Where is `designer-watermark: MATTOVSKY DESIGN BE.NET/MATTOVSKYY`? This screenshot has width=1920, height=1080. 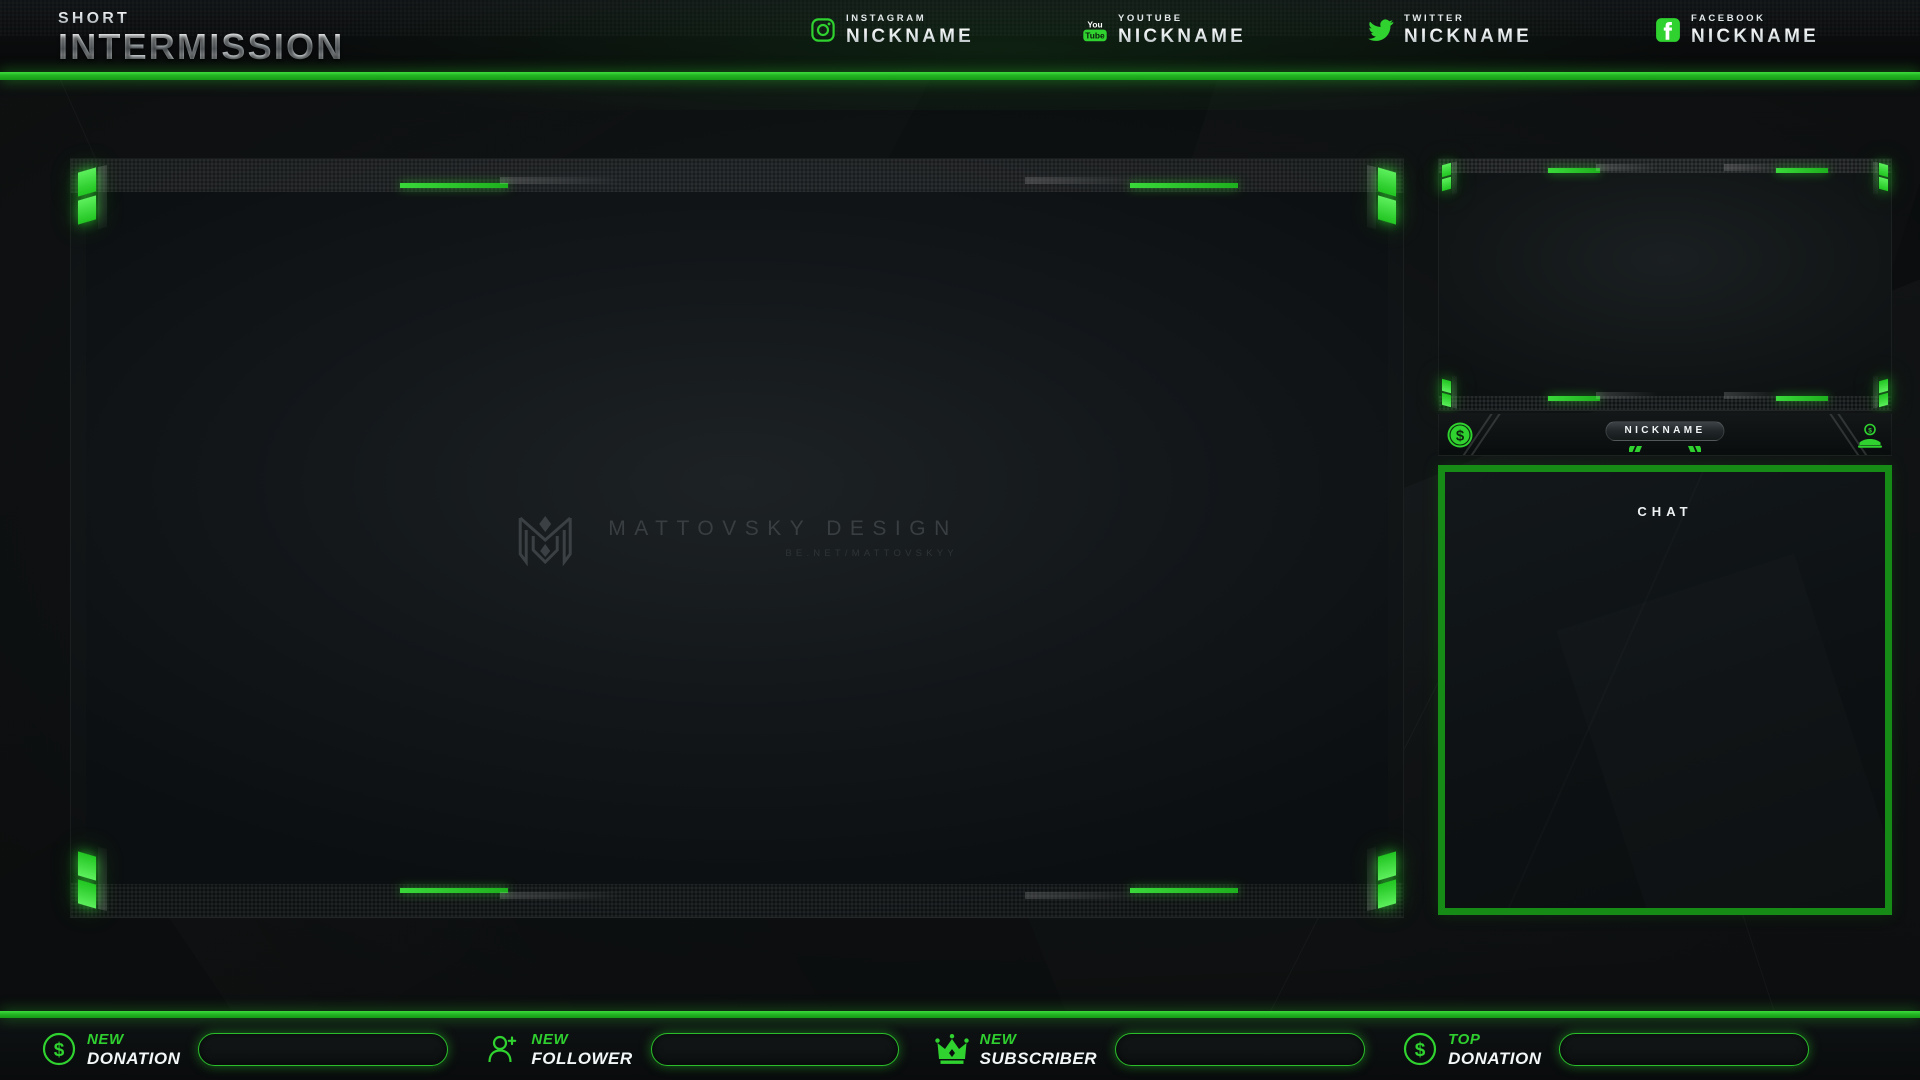 designer-watermark: MATTOVSKY DESIGN BE.NET/MATTOVSKYY is located at coordinates (737, 538).